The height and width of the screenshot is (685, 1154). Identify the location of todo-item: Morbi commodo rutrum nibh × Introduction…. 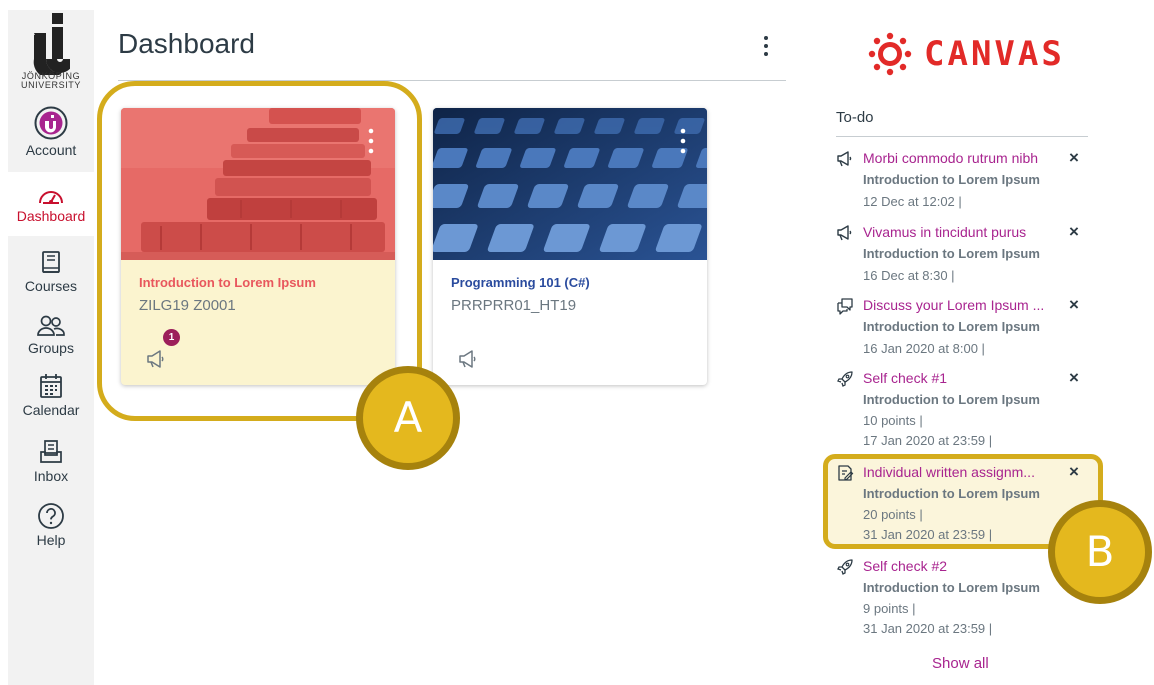
(962, 180).